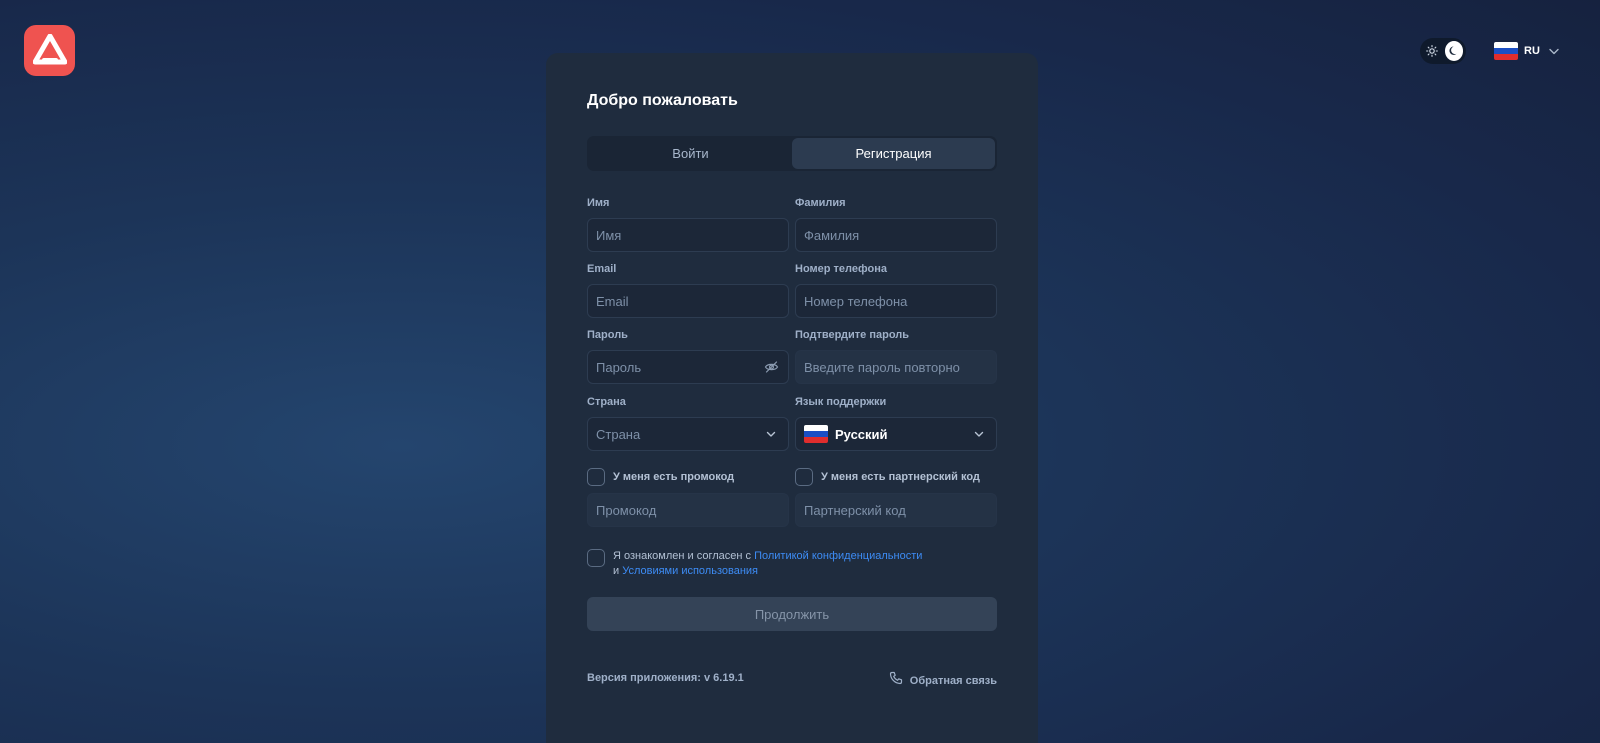  Describe the element at coordinates (618, 571) in the screenshot. I see `consent-connector: и` at that location.